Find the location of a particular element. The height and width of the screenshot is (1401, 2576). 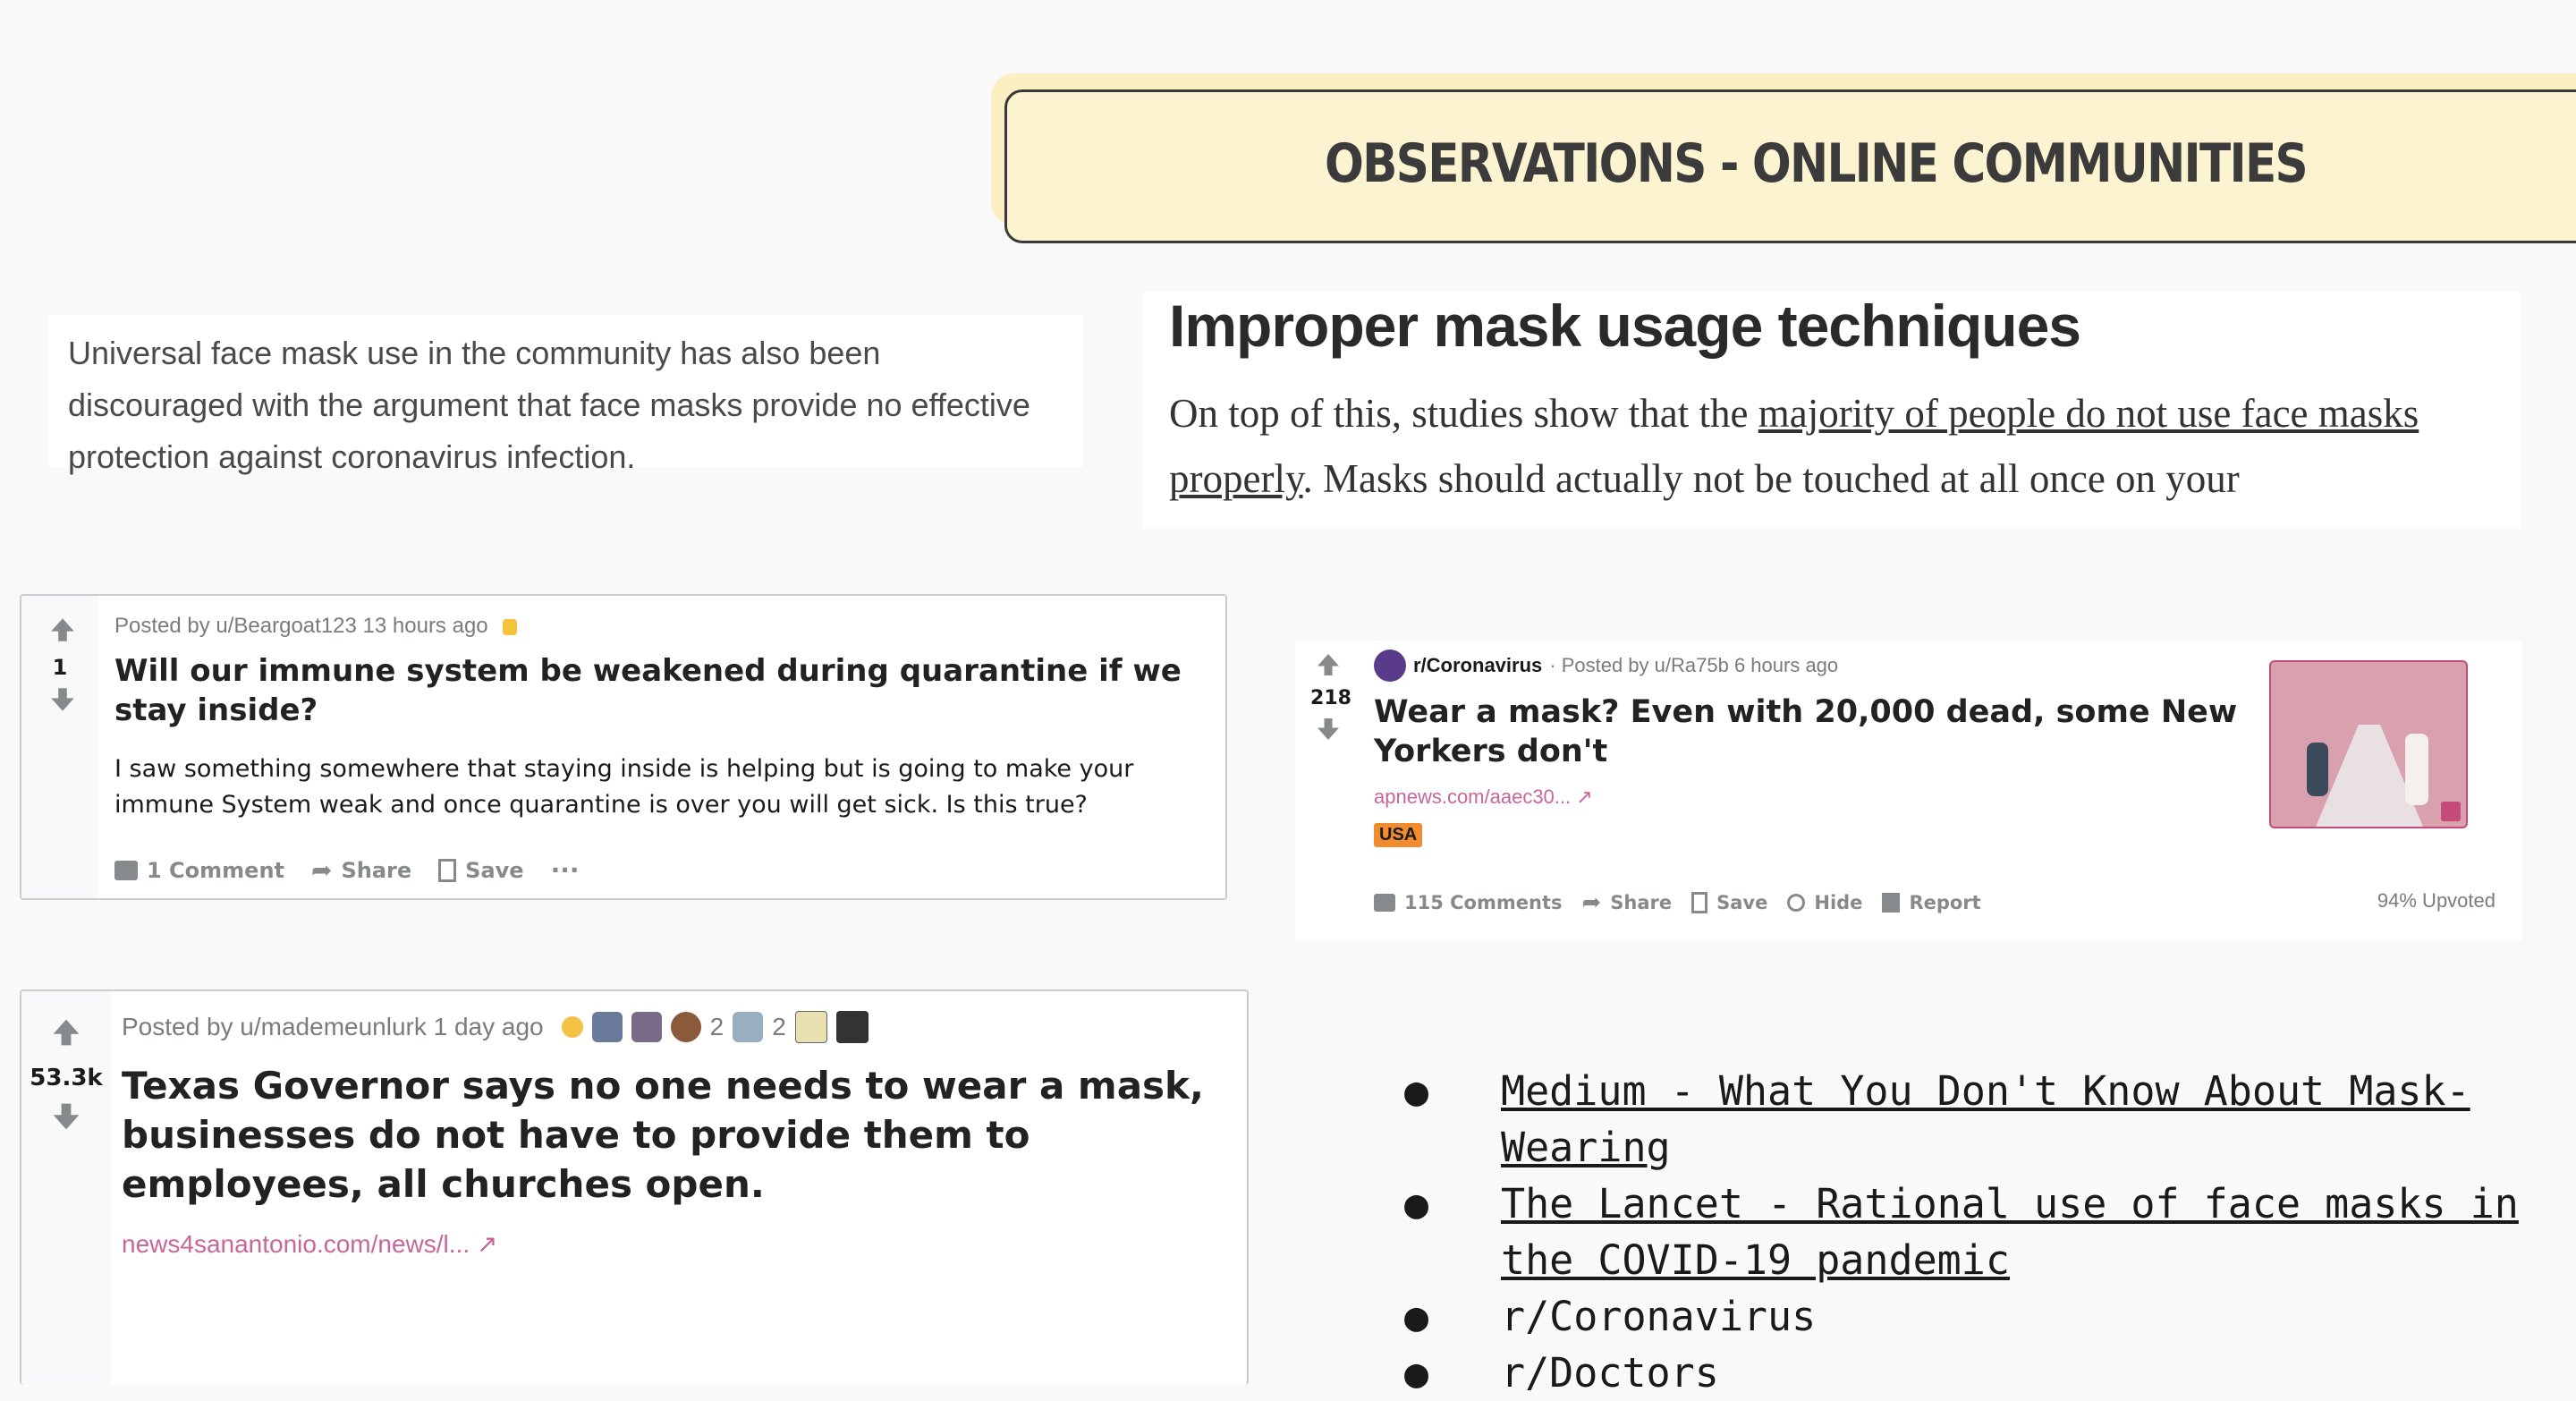

hide-label: Hide is located at coordinates (1838, 902).